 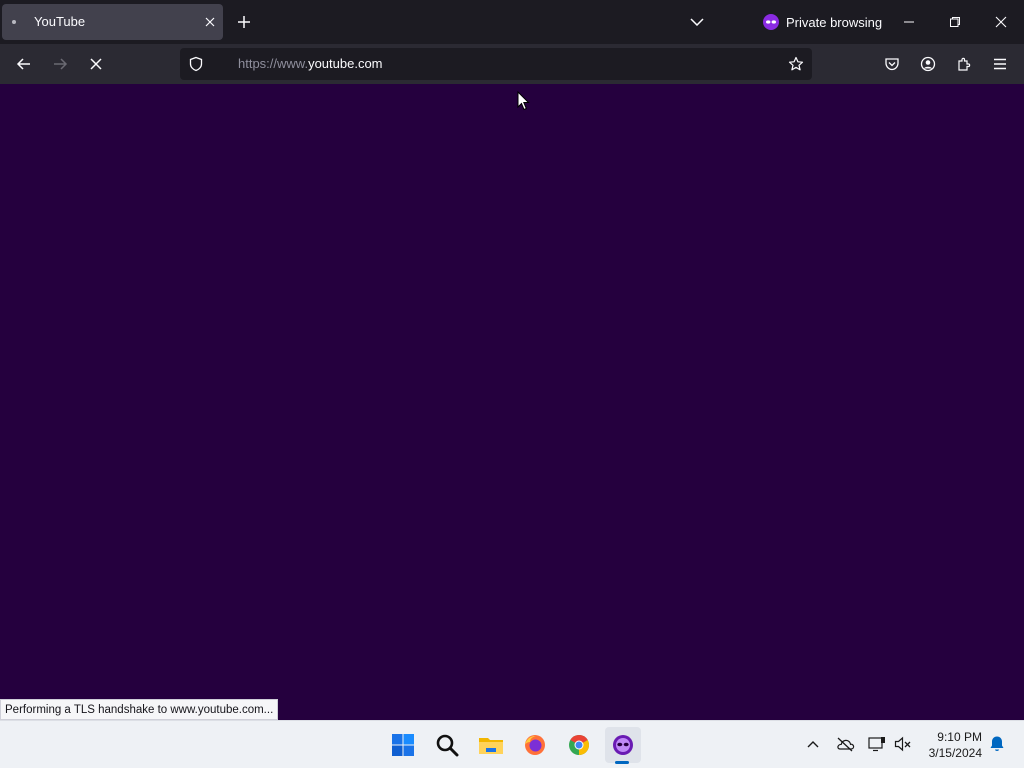 I want to click on private-browsing-indicator: Private browsing, so click(x=822, y=22).